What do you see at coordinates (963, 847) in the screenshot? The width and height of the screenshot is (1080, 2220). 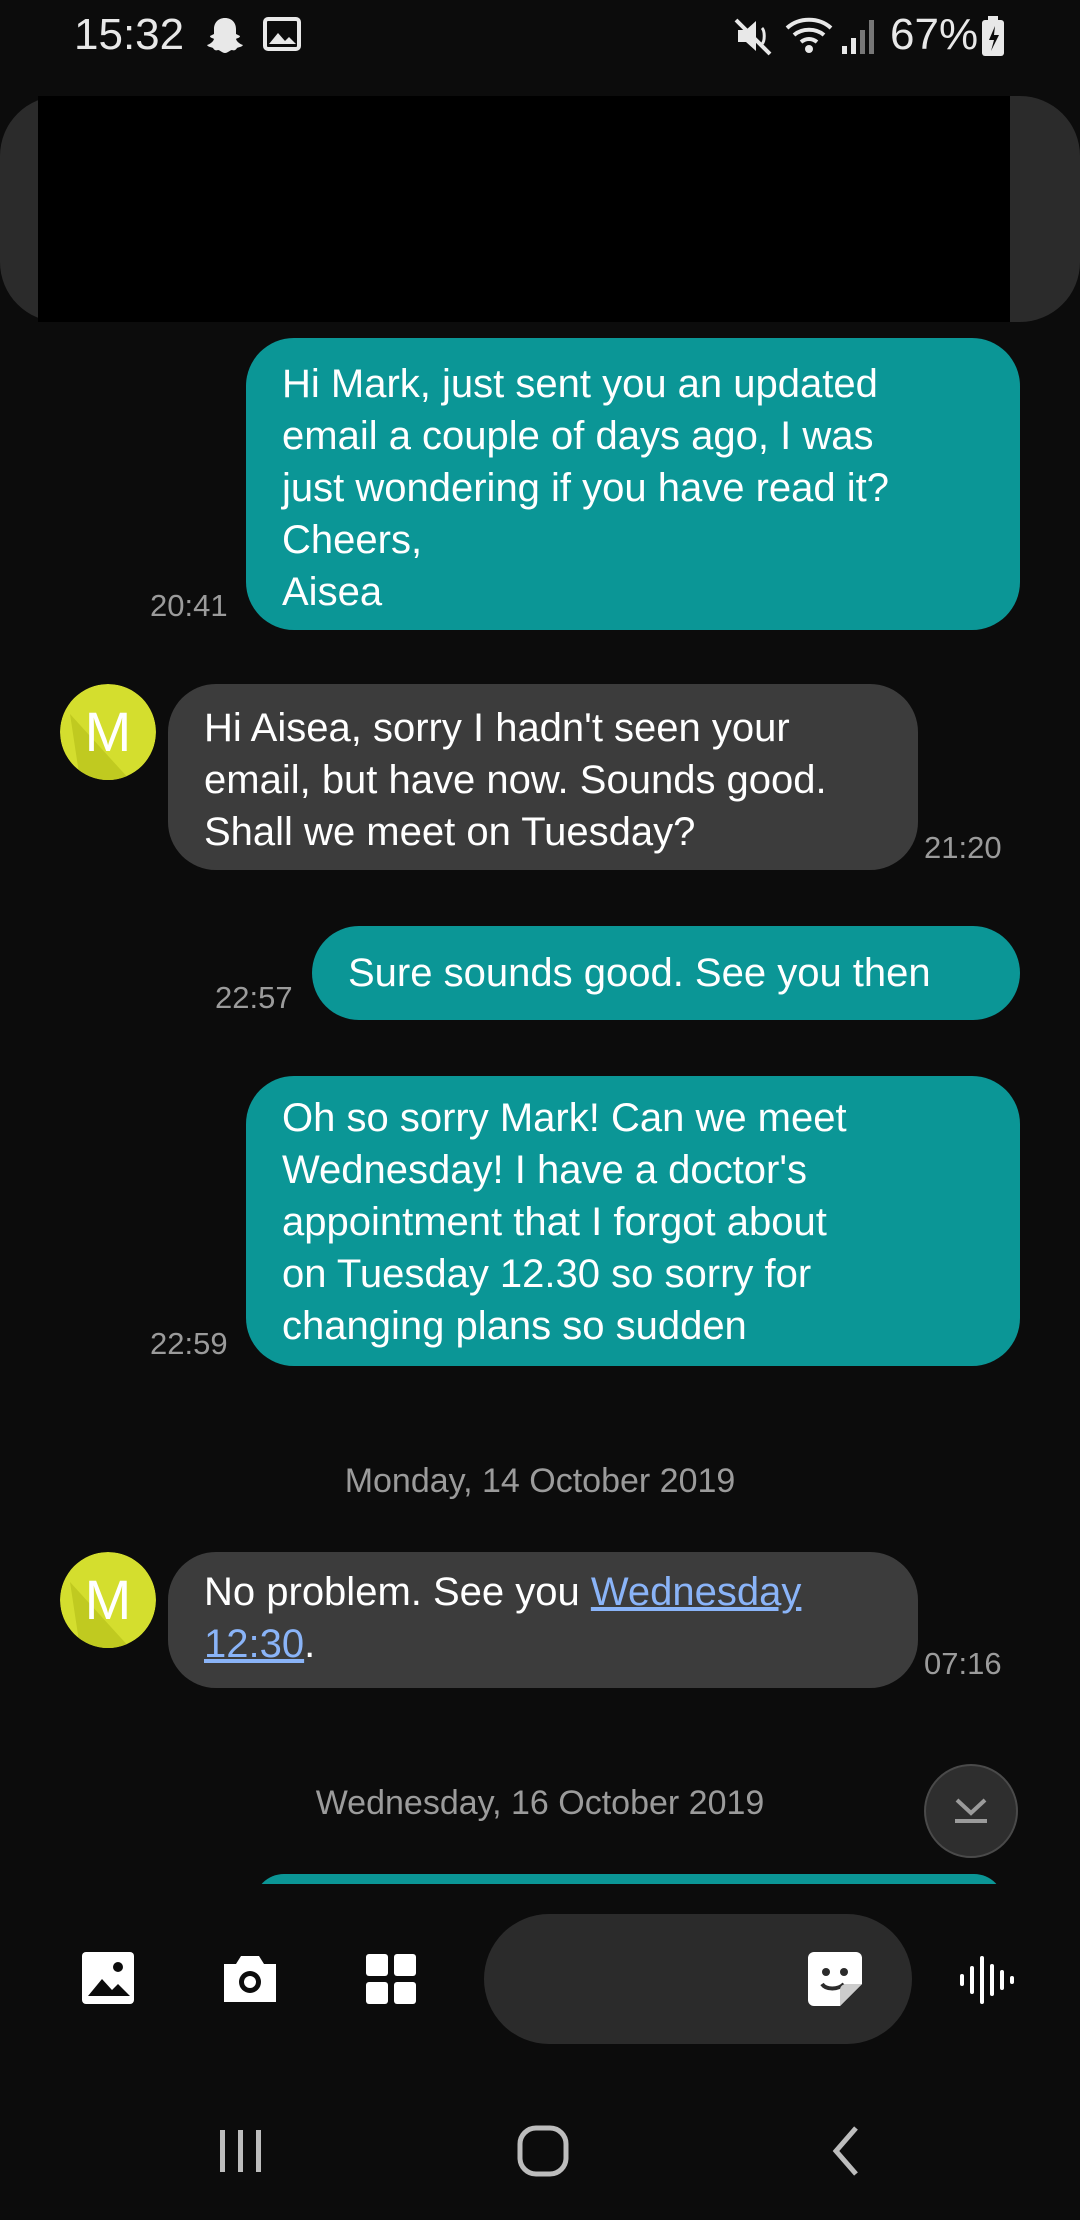 I see `message-time: 21:20` at bounding box center [963, 847].